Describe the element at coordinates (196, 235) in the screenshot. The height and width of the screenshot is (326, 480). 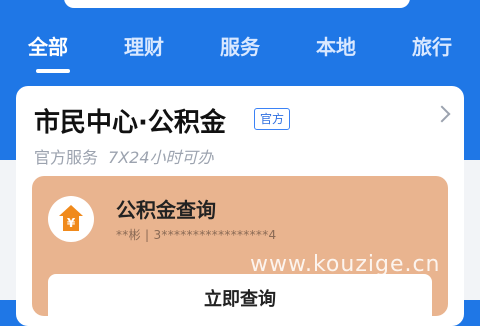
I see `service-account-info: **彬 | 3*****************4` at that location.